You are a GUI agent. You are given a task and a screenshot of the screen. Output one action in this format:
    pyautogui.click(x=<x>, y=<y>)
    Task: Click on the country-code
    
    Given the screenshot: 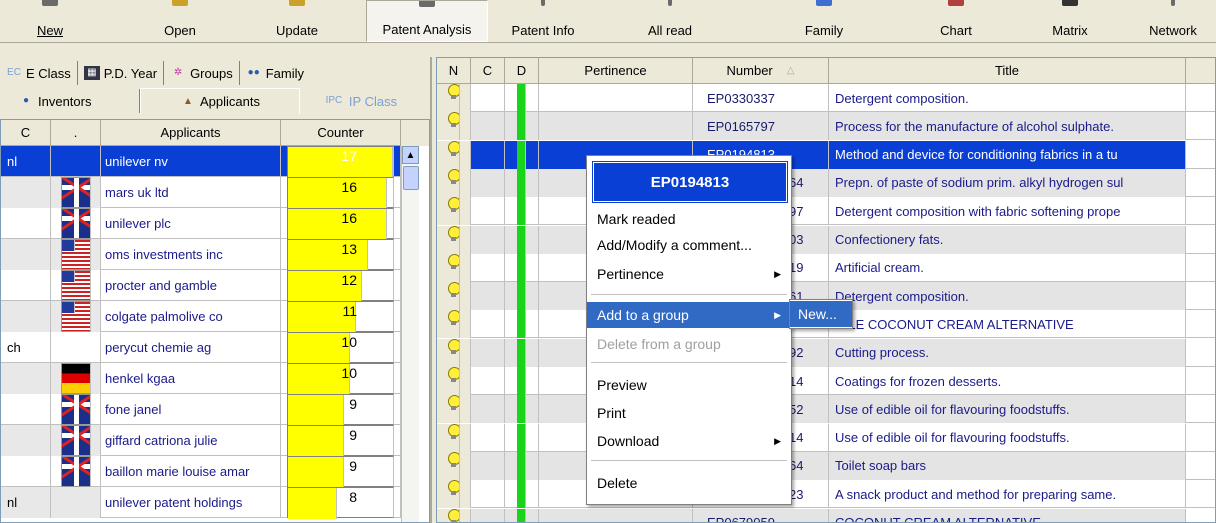 What is the action you would take?
    pyautogui.click(x=26, y=440)
    